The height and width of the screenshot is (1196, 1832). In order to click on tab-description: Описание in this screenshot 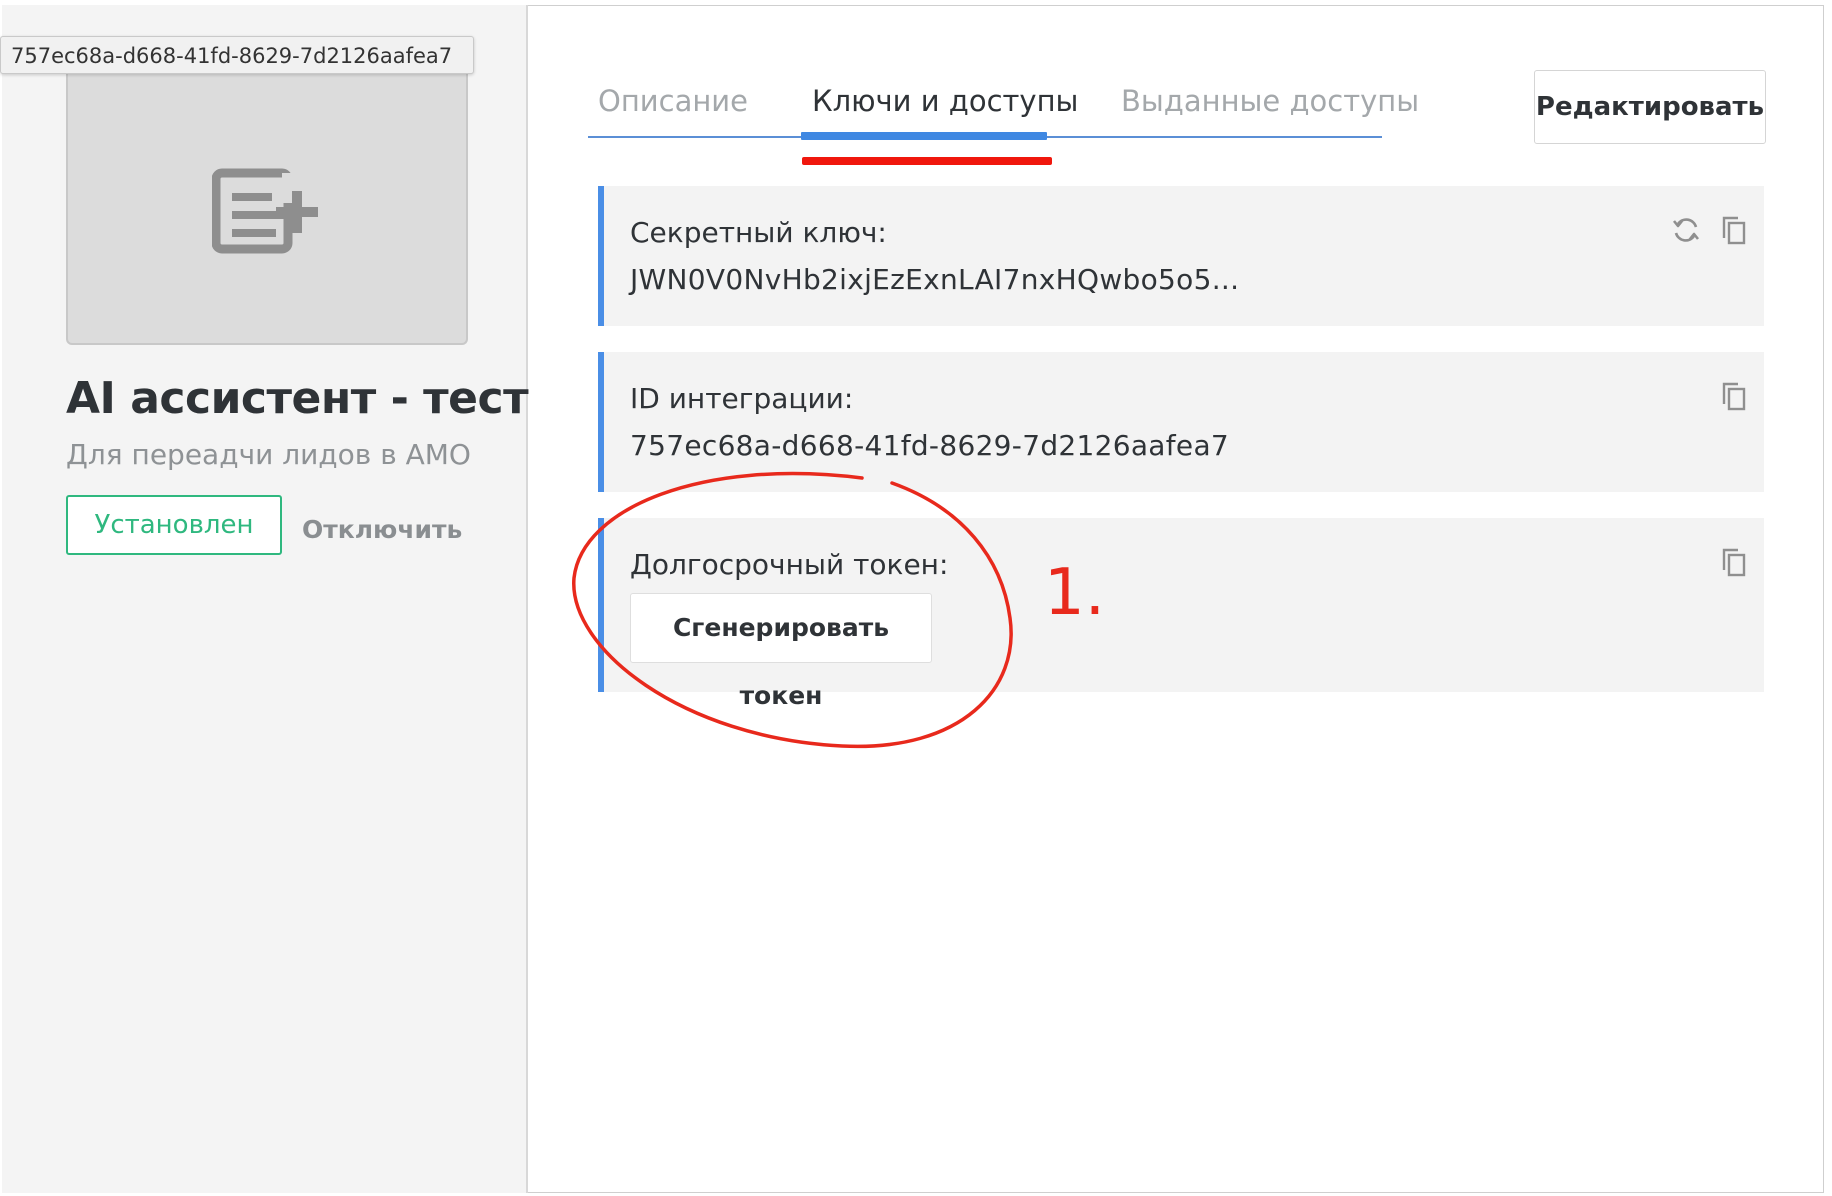, I will do `click(673, 101)`.